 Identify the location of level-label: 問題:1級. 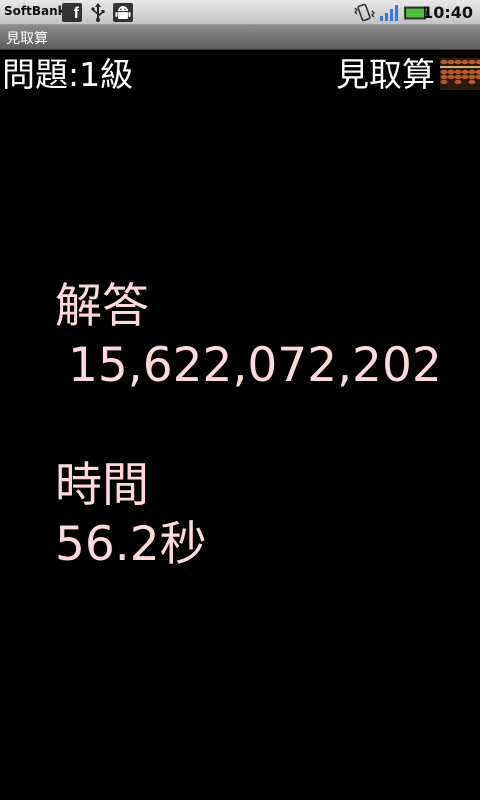
(68, 74).